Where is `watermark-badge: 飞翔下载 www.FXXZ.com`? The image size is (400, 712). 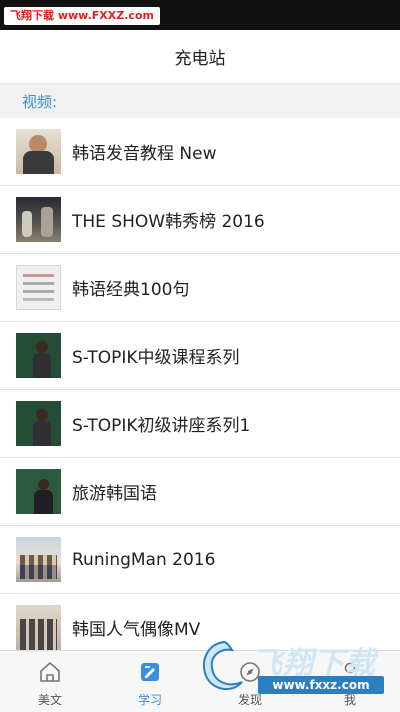
watermark-badge: 飞翔下载 www.FXXZ.com is located at coordinates (82, 16).